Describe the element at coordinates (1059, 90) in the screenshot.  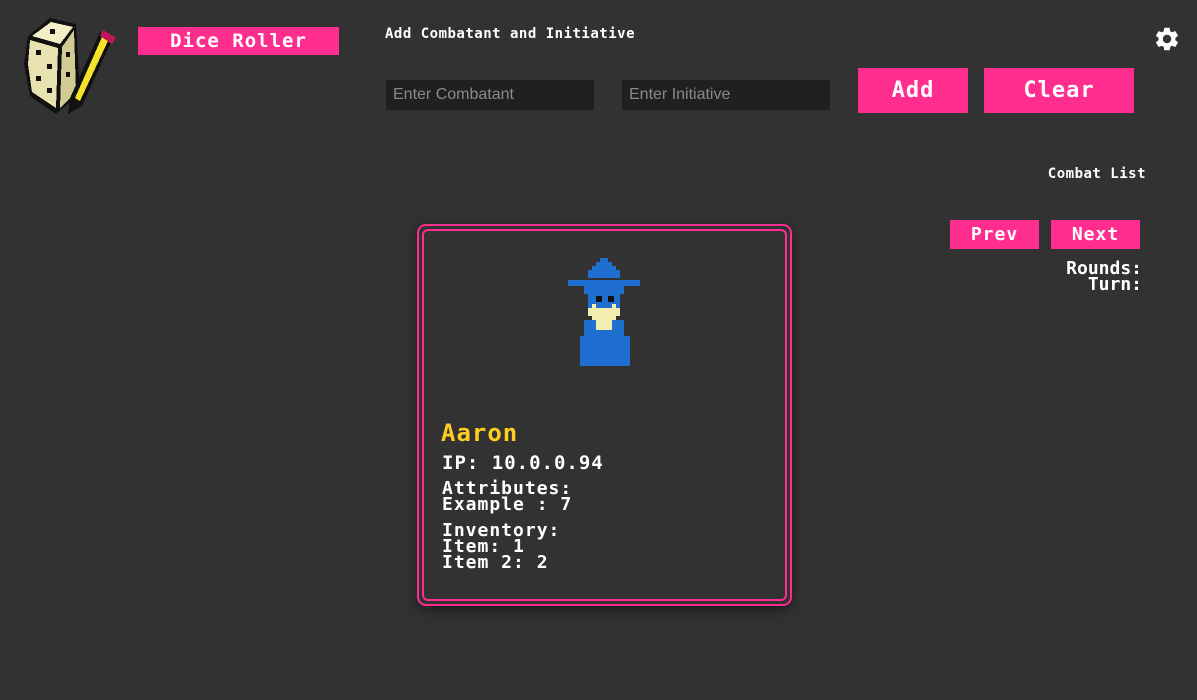
I see `clear-button: Clear` at that location.